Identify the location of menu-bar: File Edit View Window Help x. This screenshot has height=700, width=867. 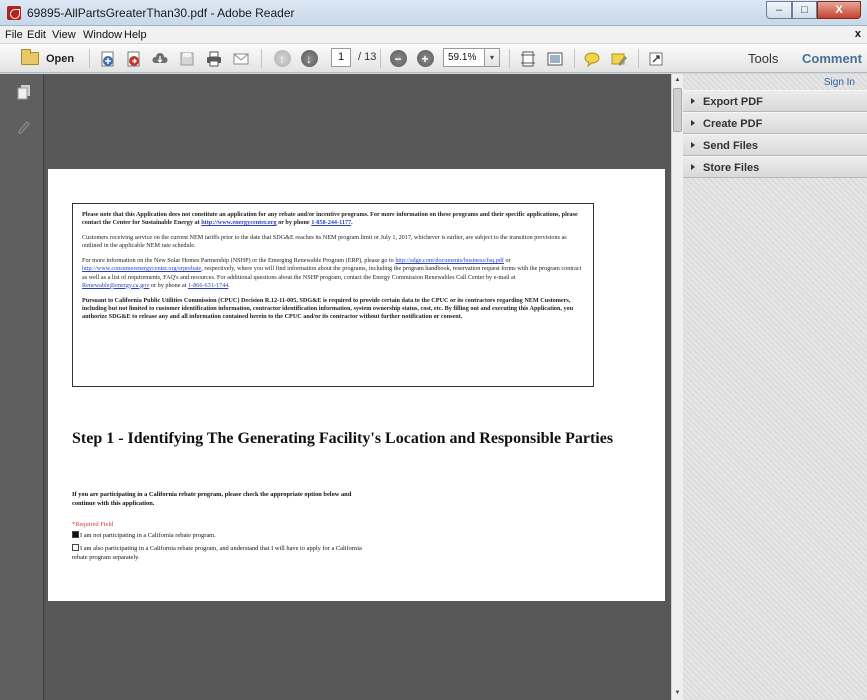
(433, 35).